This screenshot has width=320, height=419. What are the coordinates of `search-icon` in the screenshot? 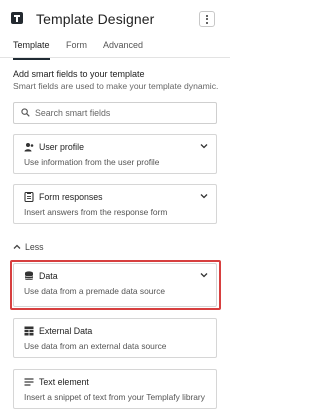 It's located at (25, 112).